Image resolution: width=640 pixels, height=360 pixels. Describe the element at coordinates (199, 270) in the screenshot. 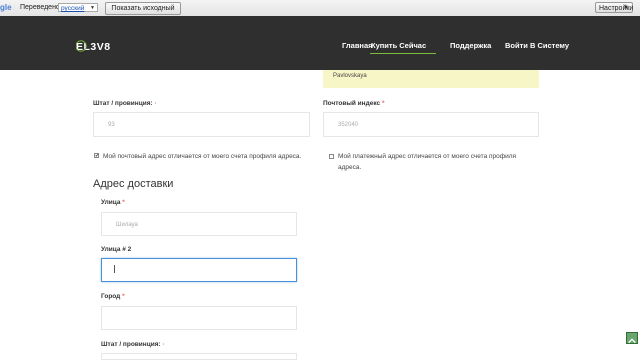

I see `street2-input` at that location.